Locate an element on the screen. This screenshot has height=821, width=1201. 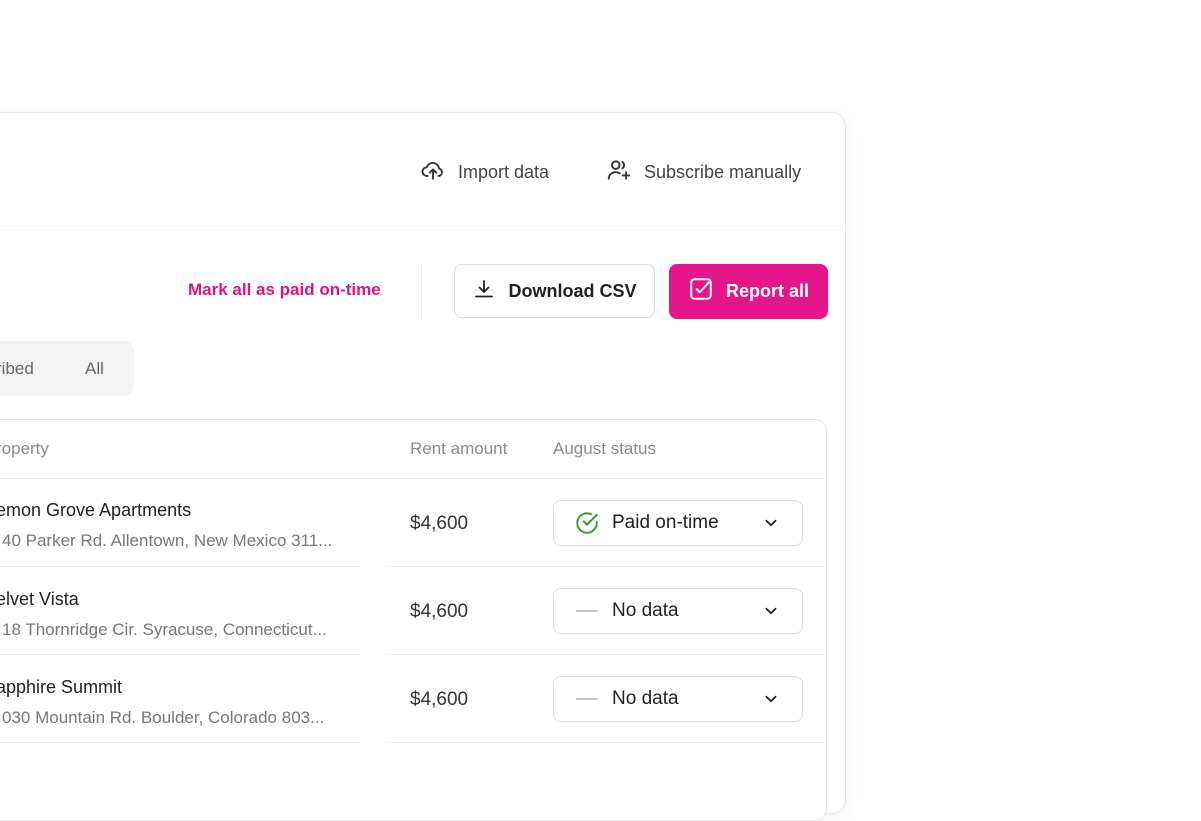
property-name: emon Grove Apartments is located at coordinates (96, 510).